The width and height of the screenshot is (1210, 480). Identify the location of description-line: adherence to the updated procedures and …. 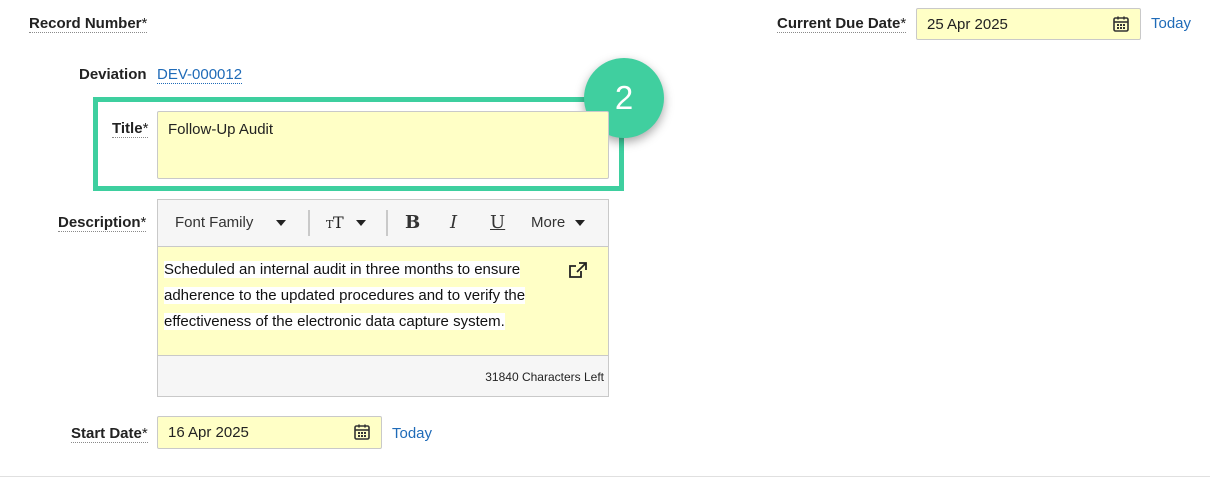
(345, 295).